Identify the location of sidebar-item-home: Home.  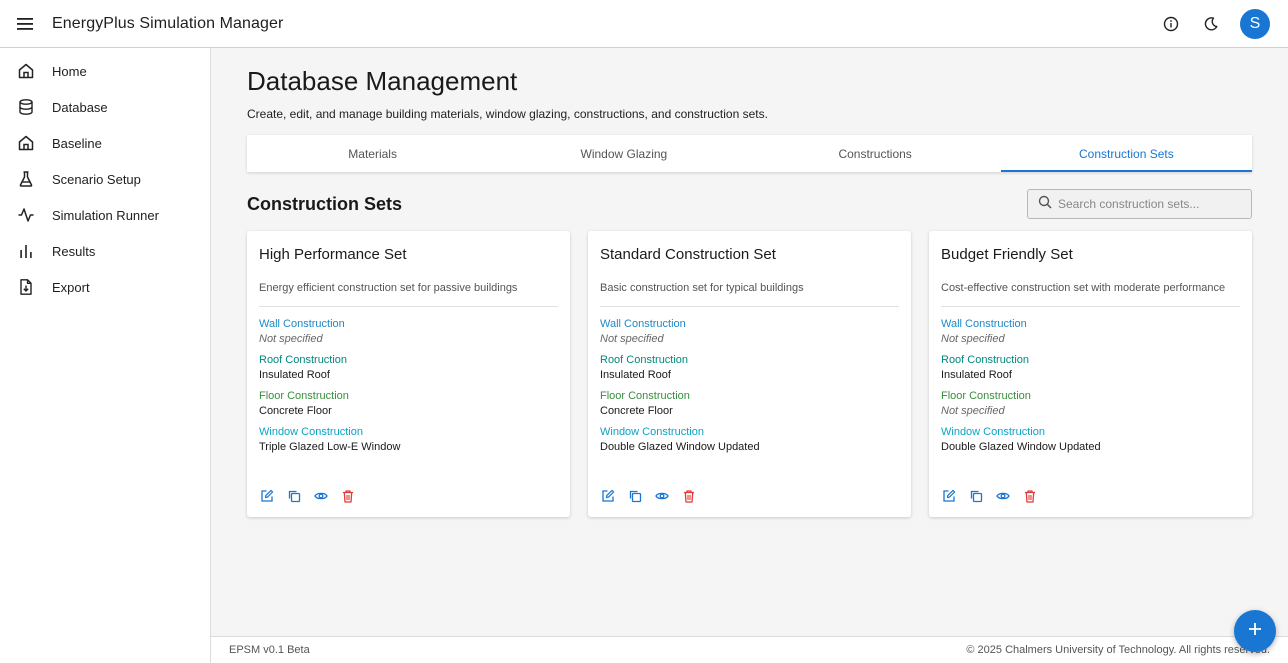
(105, 71).